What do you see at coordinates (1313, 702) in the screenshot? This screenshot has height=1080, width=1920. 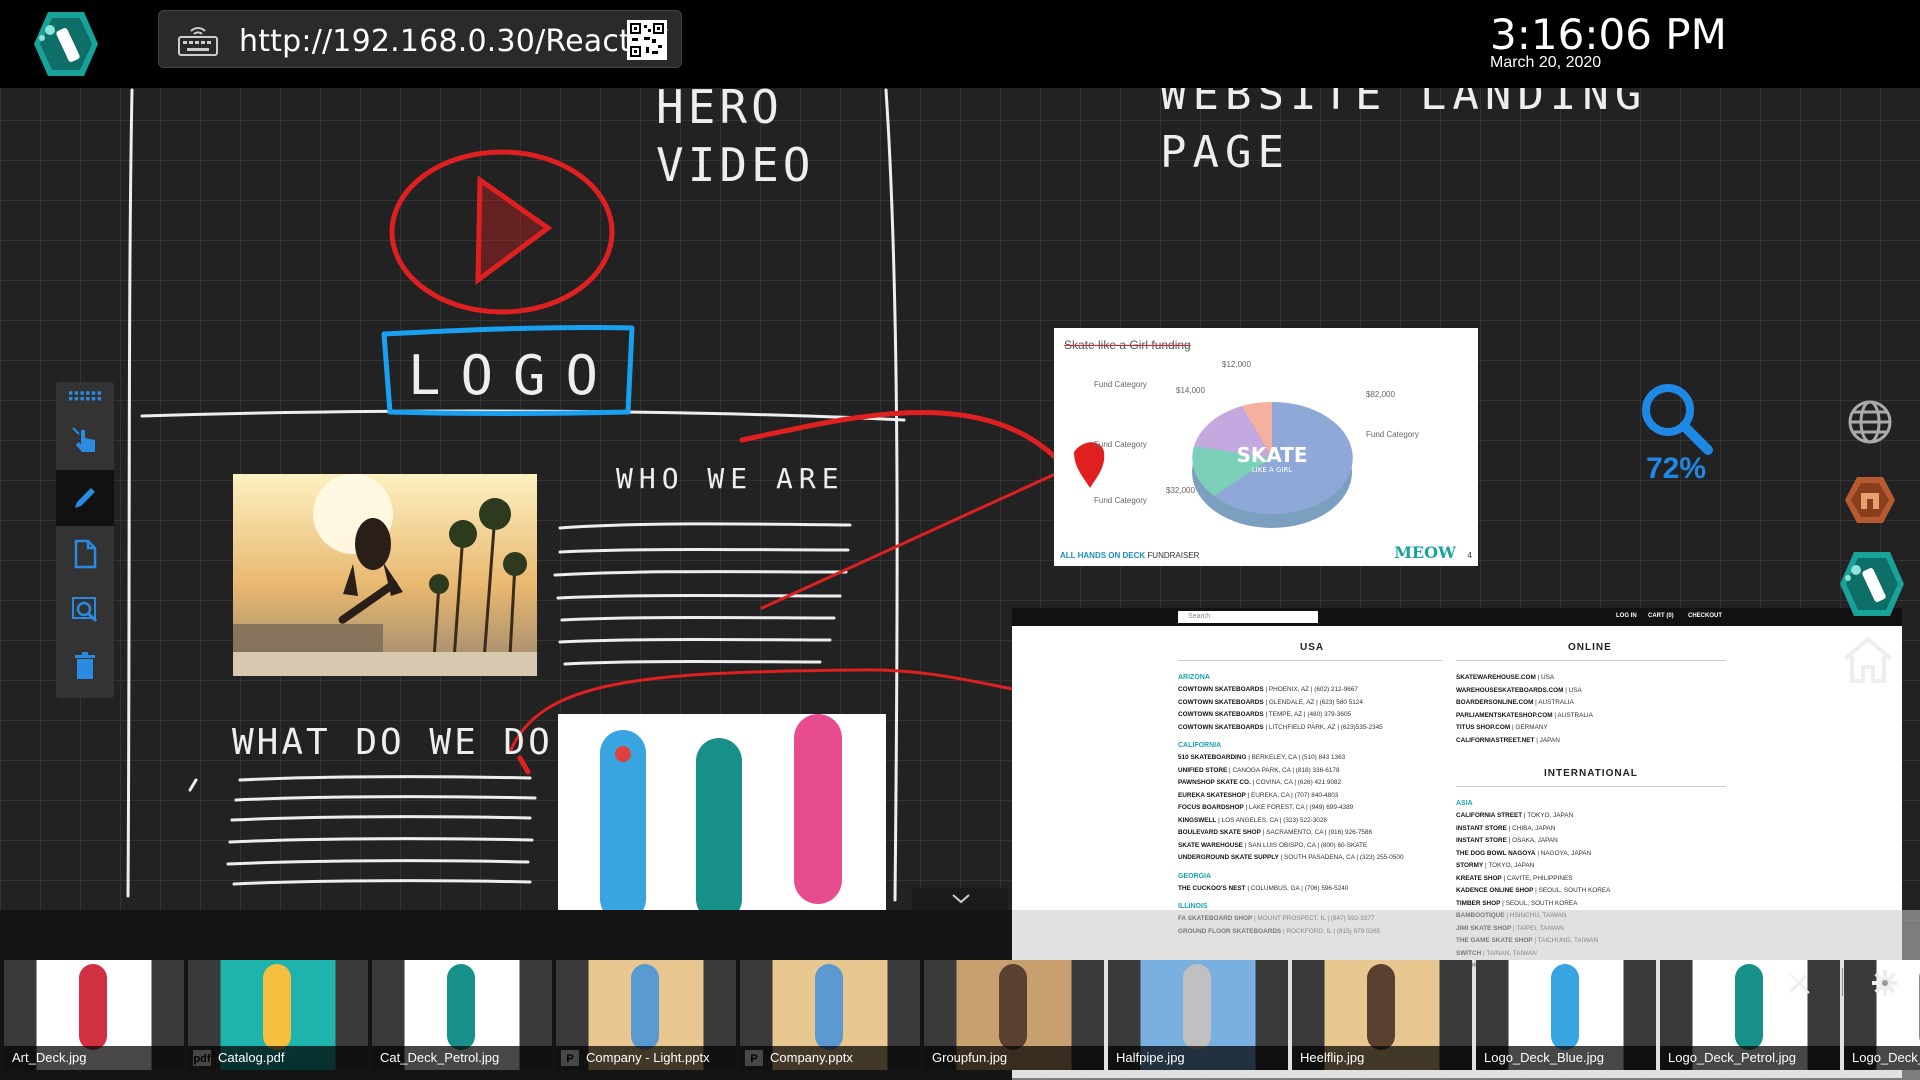 I see `store-location: | GLENDALE, AZ | (623) 580 5124` at bounding box center [1313, 702].